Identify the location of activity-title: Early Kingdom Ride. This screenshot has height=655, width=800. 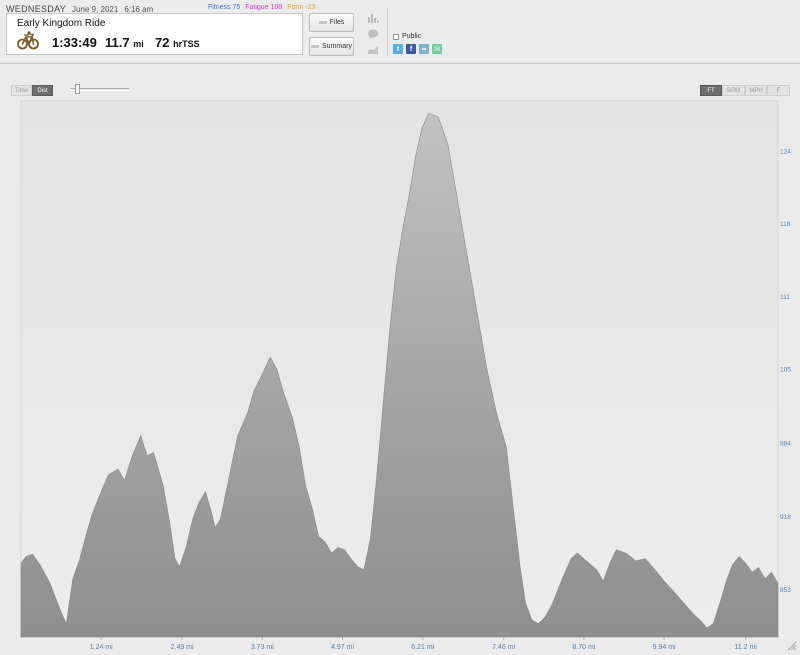
(61, 23).